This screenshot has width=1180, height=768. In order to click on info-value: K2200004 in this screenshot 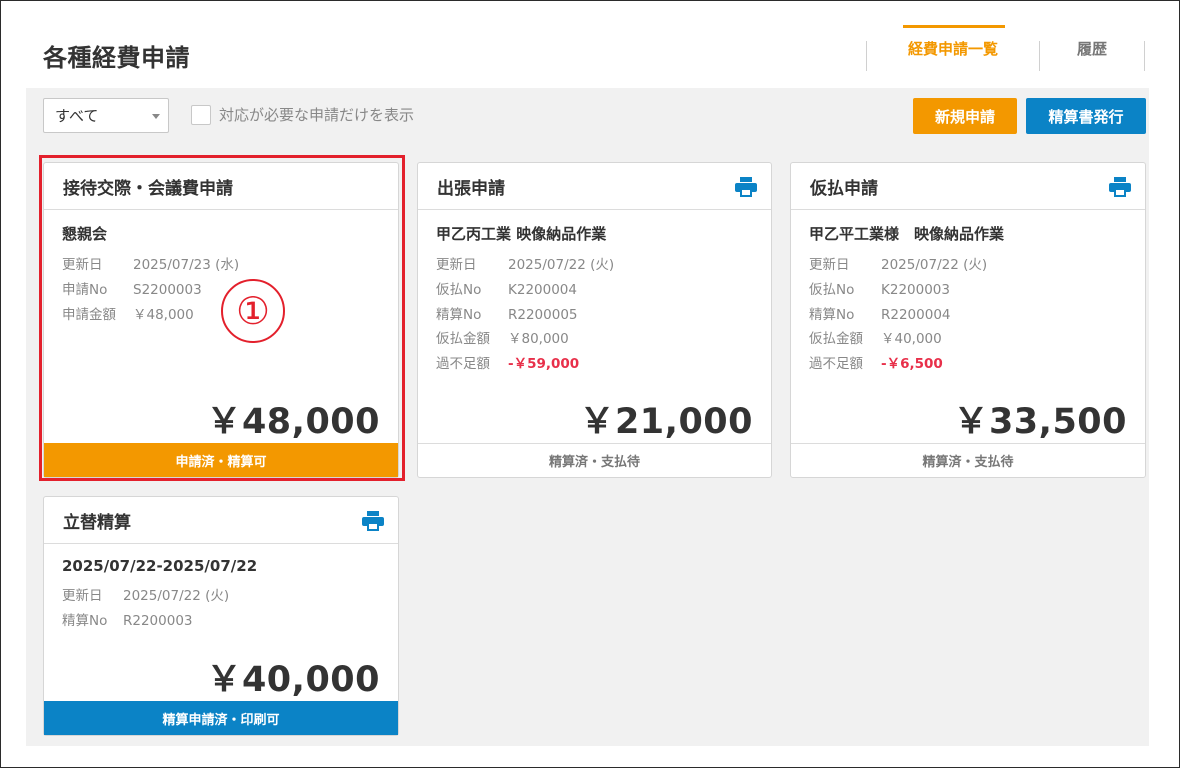, I will do `click(542, 289)`.